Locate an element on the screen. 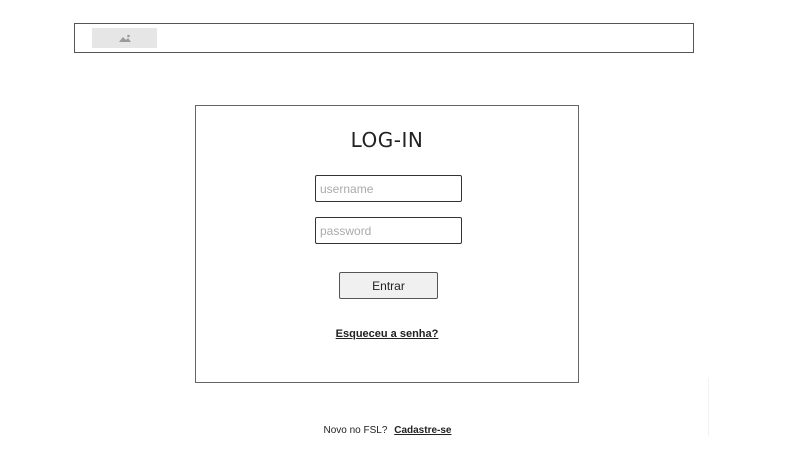 The image size is (785, 462). signup-prompt: Novo no FSL? is located at coordinates (355, 430).